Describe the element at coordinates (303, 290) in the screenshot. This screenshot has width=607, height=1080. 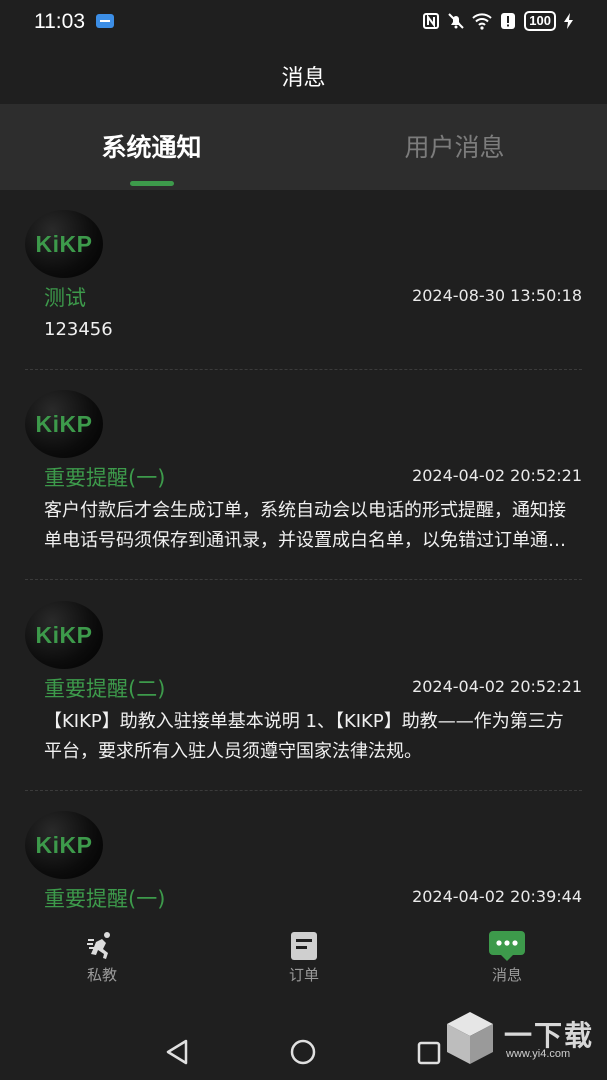
I see `list-item: KiKP 测试 2024-08-30 13:50:18 123456` at that location.